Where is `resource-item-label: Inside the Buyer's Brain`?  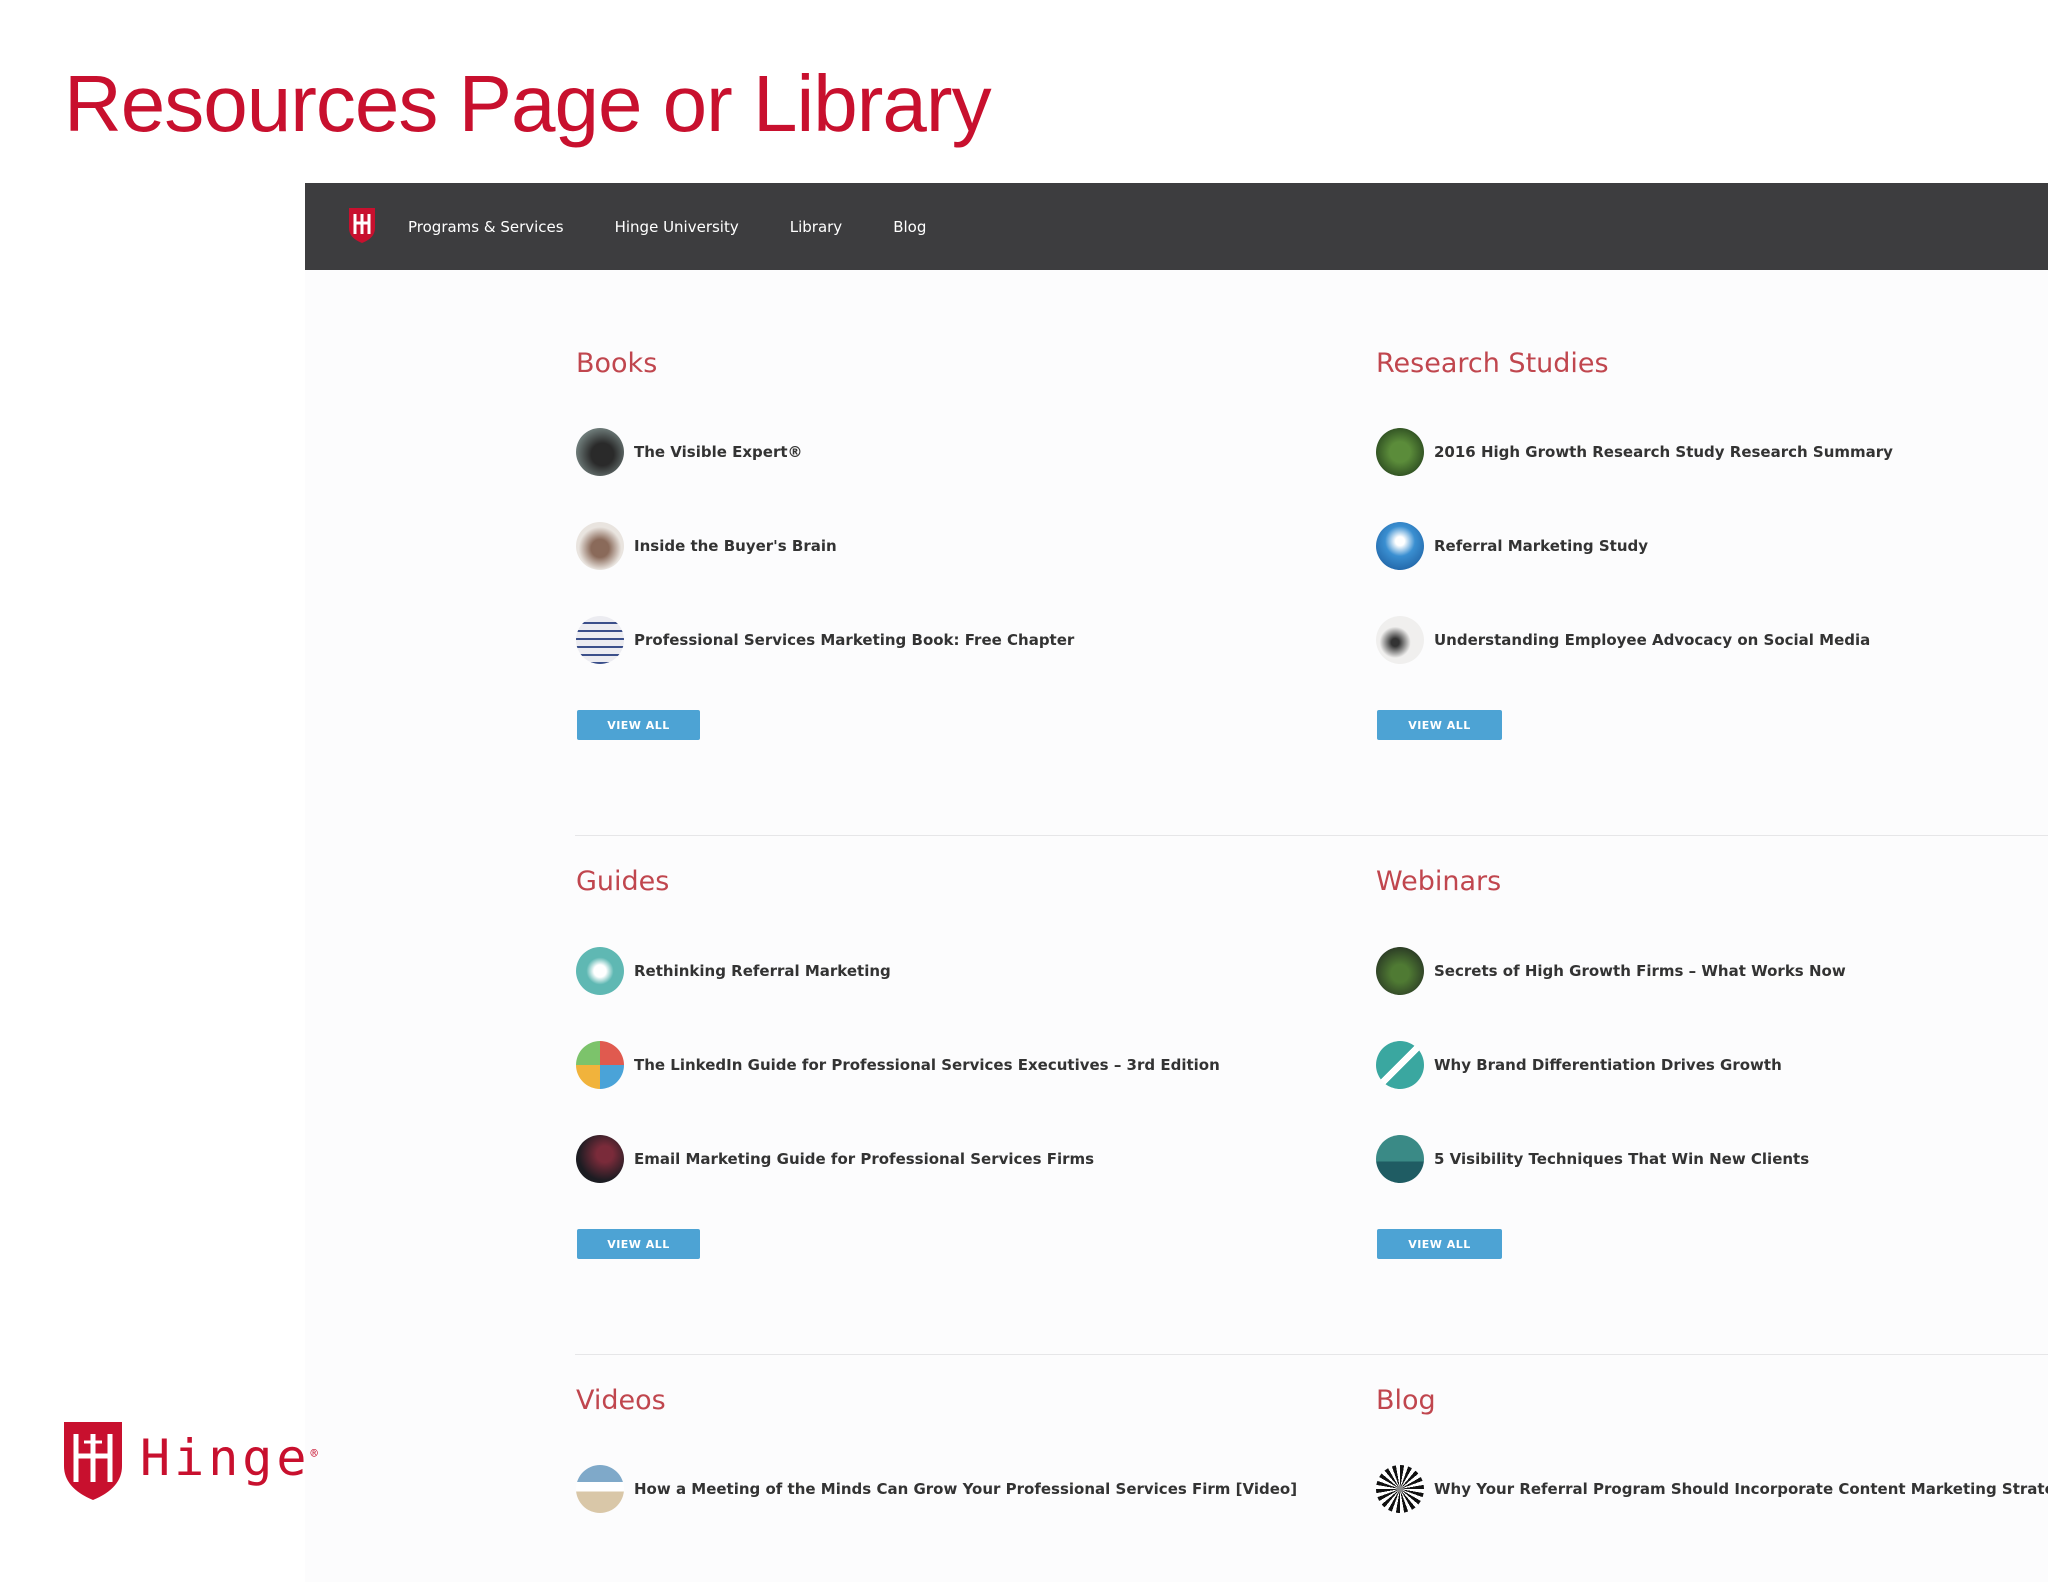
resource-item-label: Inside the Buyer's Brain is located at coordinates (735, 546).